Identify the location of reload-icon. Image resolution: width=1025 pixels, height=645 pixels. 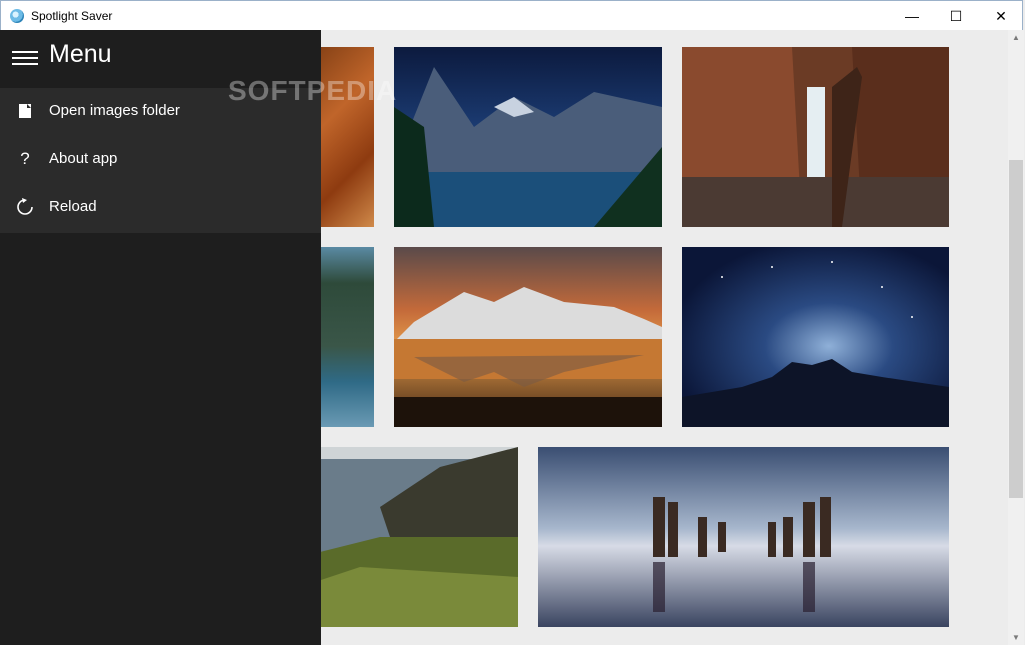
(25, 207).